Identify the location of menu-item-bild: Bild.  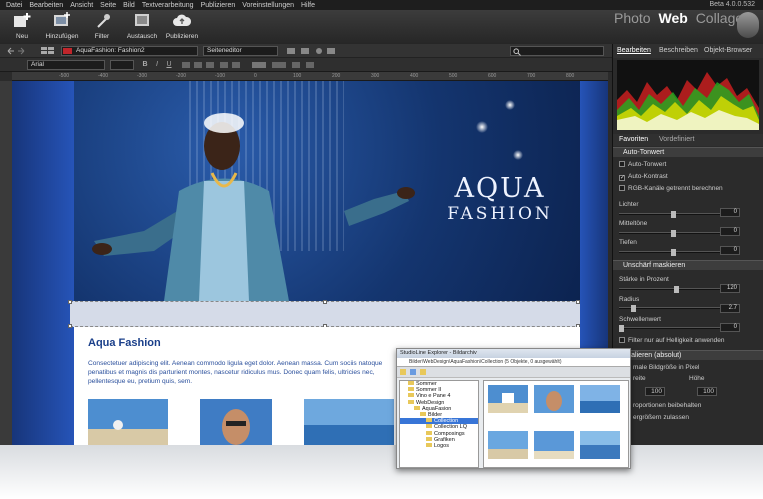
(129, 5).